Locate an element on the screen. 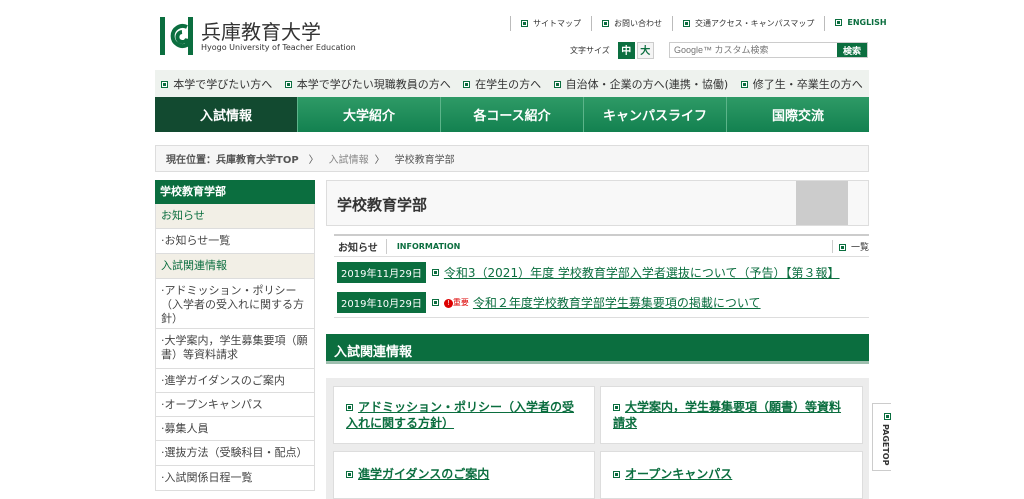 This screenshot has height=499, width=1024. guidance-link: 進学ガイダンスのご案内 is located at coordinates (423, 474).